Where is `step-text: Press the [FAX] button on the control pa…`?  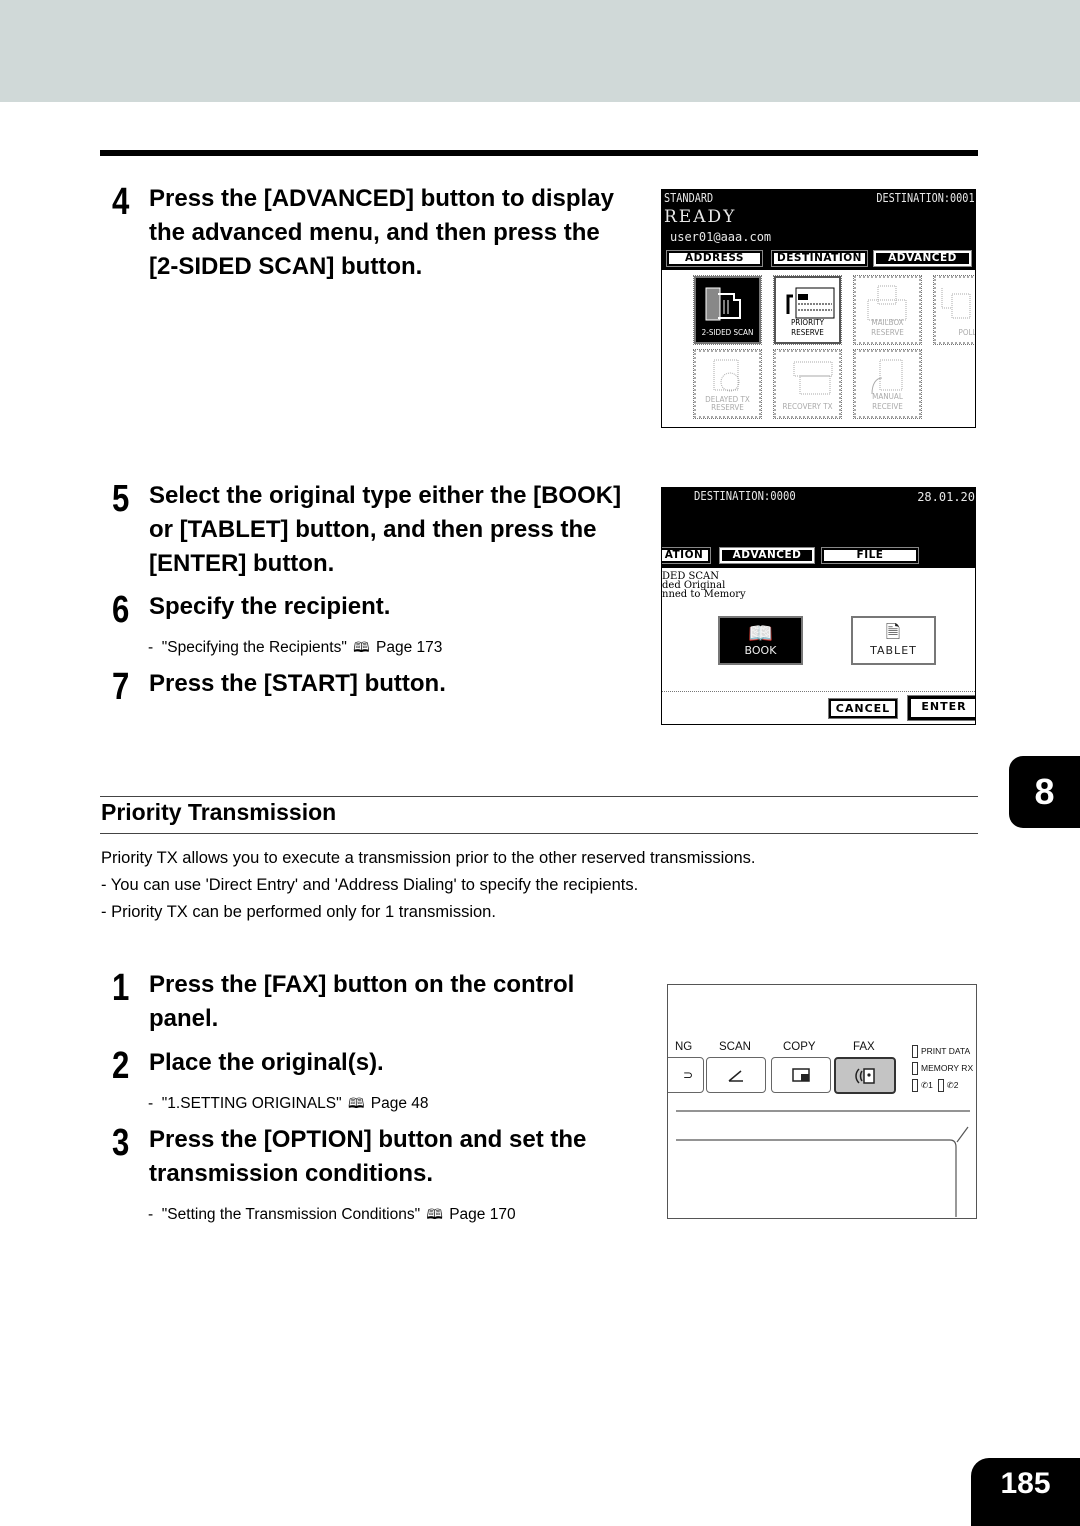
step-text: Press the [FAX] button on the control pa… is located at coordinates (362, 1001).